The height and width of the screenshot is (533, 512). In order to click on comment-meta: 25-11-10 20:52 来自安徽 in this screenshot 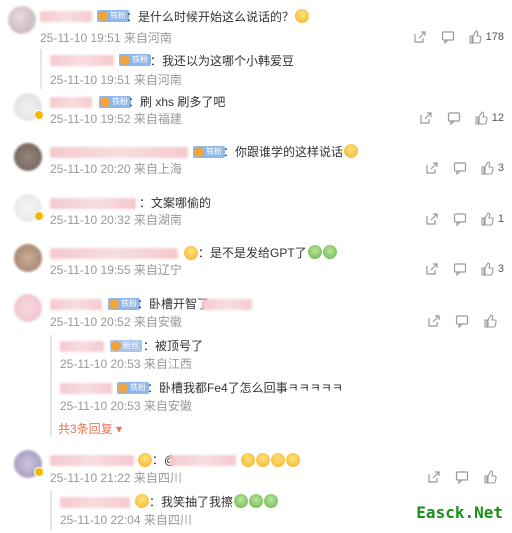, I will do `click(116, 322)`.